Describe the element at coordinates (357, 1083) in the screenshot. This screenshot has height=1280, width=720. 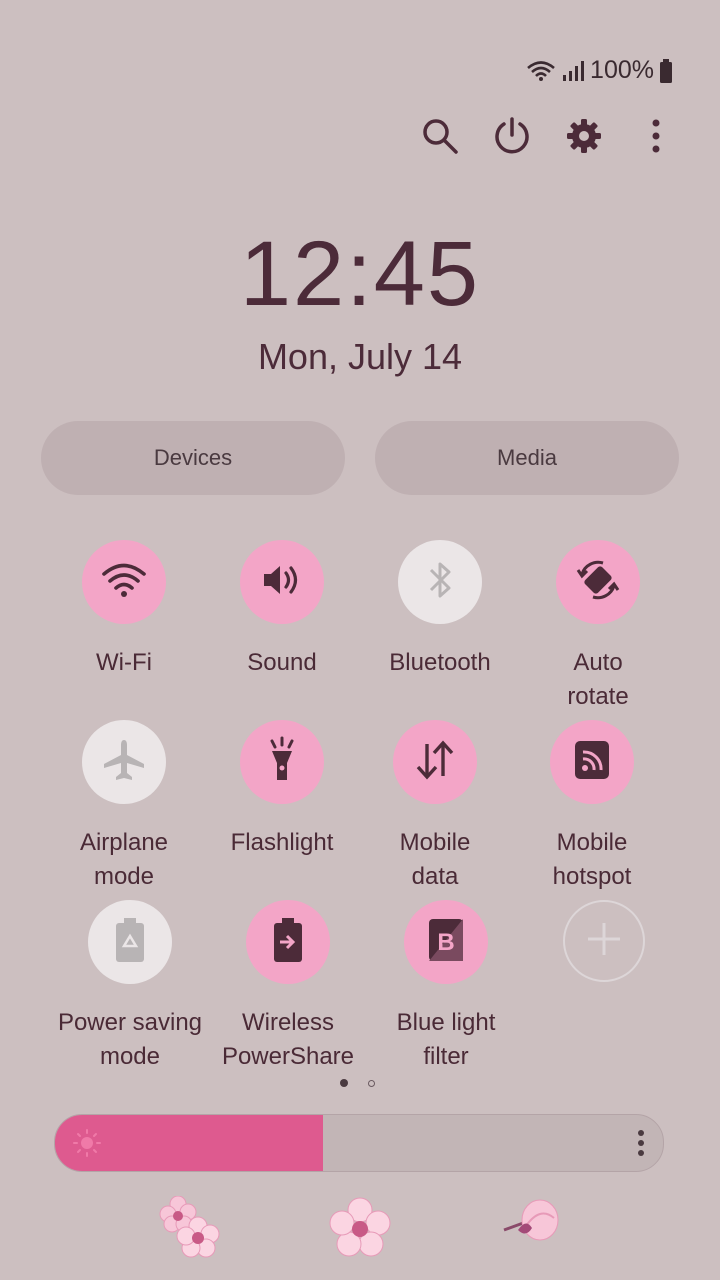
I see `page-indicator` at that location.